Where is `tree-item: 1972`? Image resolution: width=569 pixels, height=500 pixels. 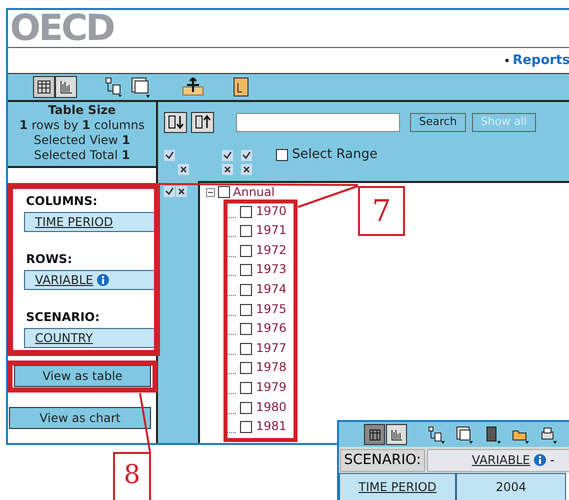 tree-item: 1972 is located at coordinates (271, 249).